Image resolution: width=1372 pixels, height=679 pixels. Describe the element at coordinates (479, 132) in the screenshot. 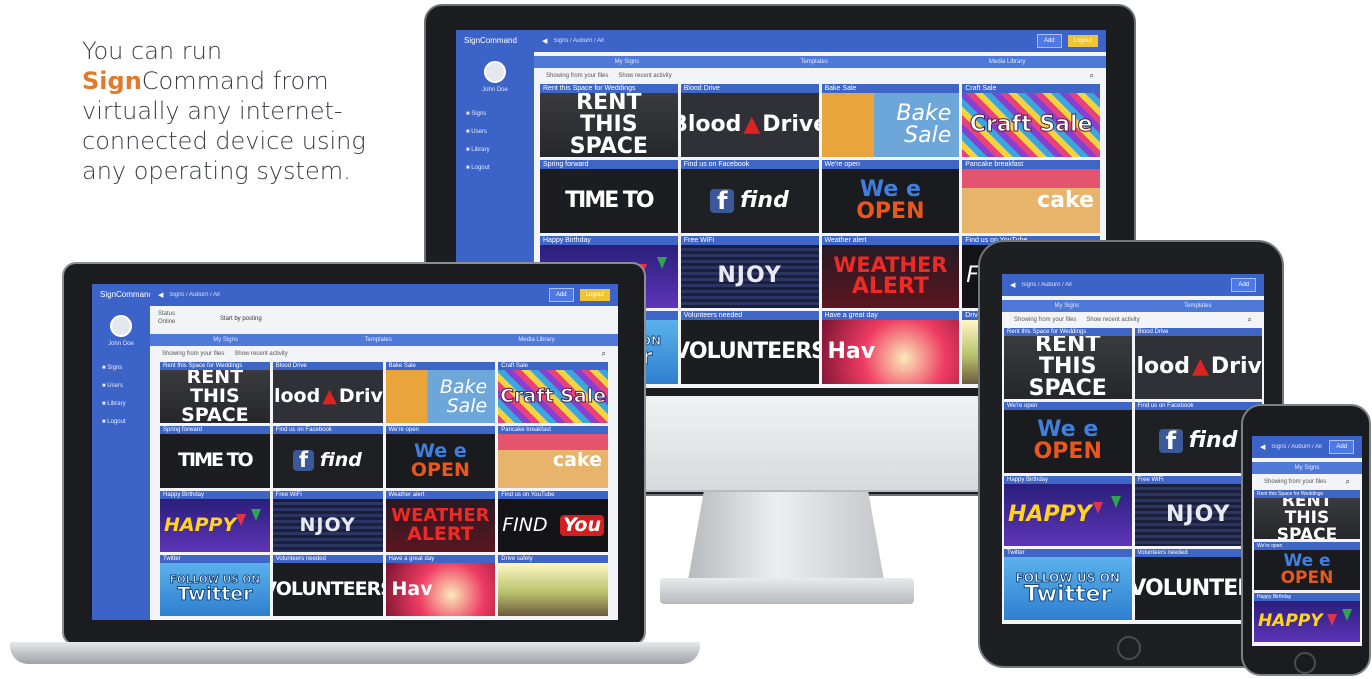

I see `sidebar-item-label: Users` at that location.